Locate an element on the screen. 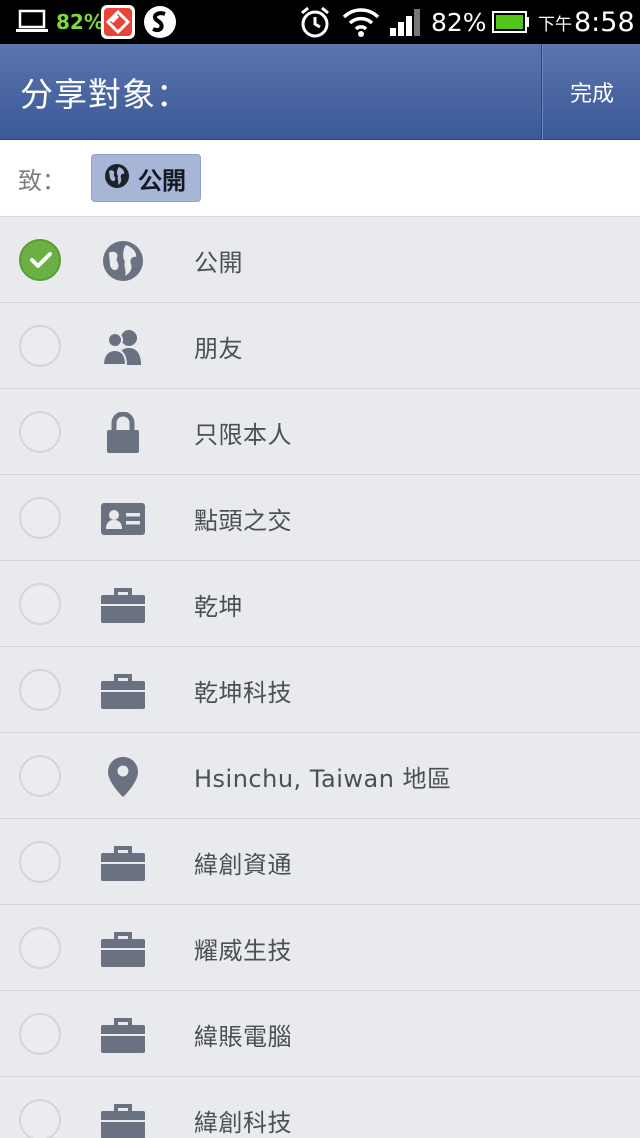  audience-option-label: 公開 is located at coordinates (218, 262).